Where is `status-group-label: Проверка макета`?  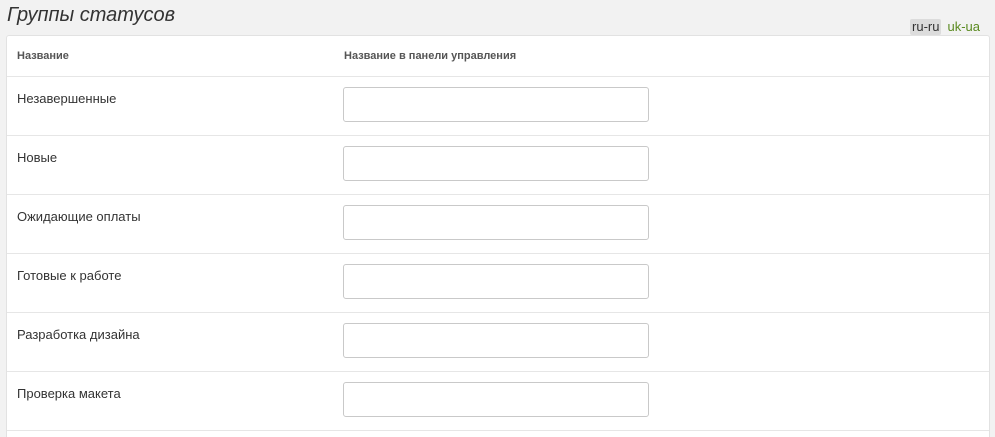
status-group-label: Проверка макета is located at coordinates (69, 393).